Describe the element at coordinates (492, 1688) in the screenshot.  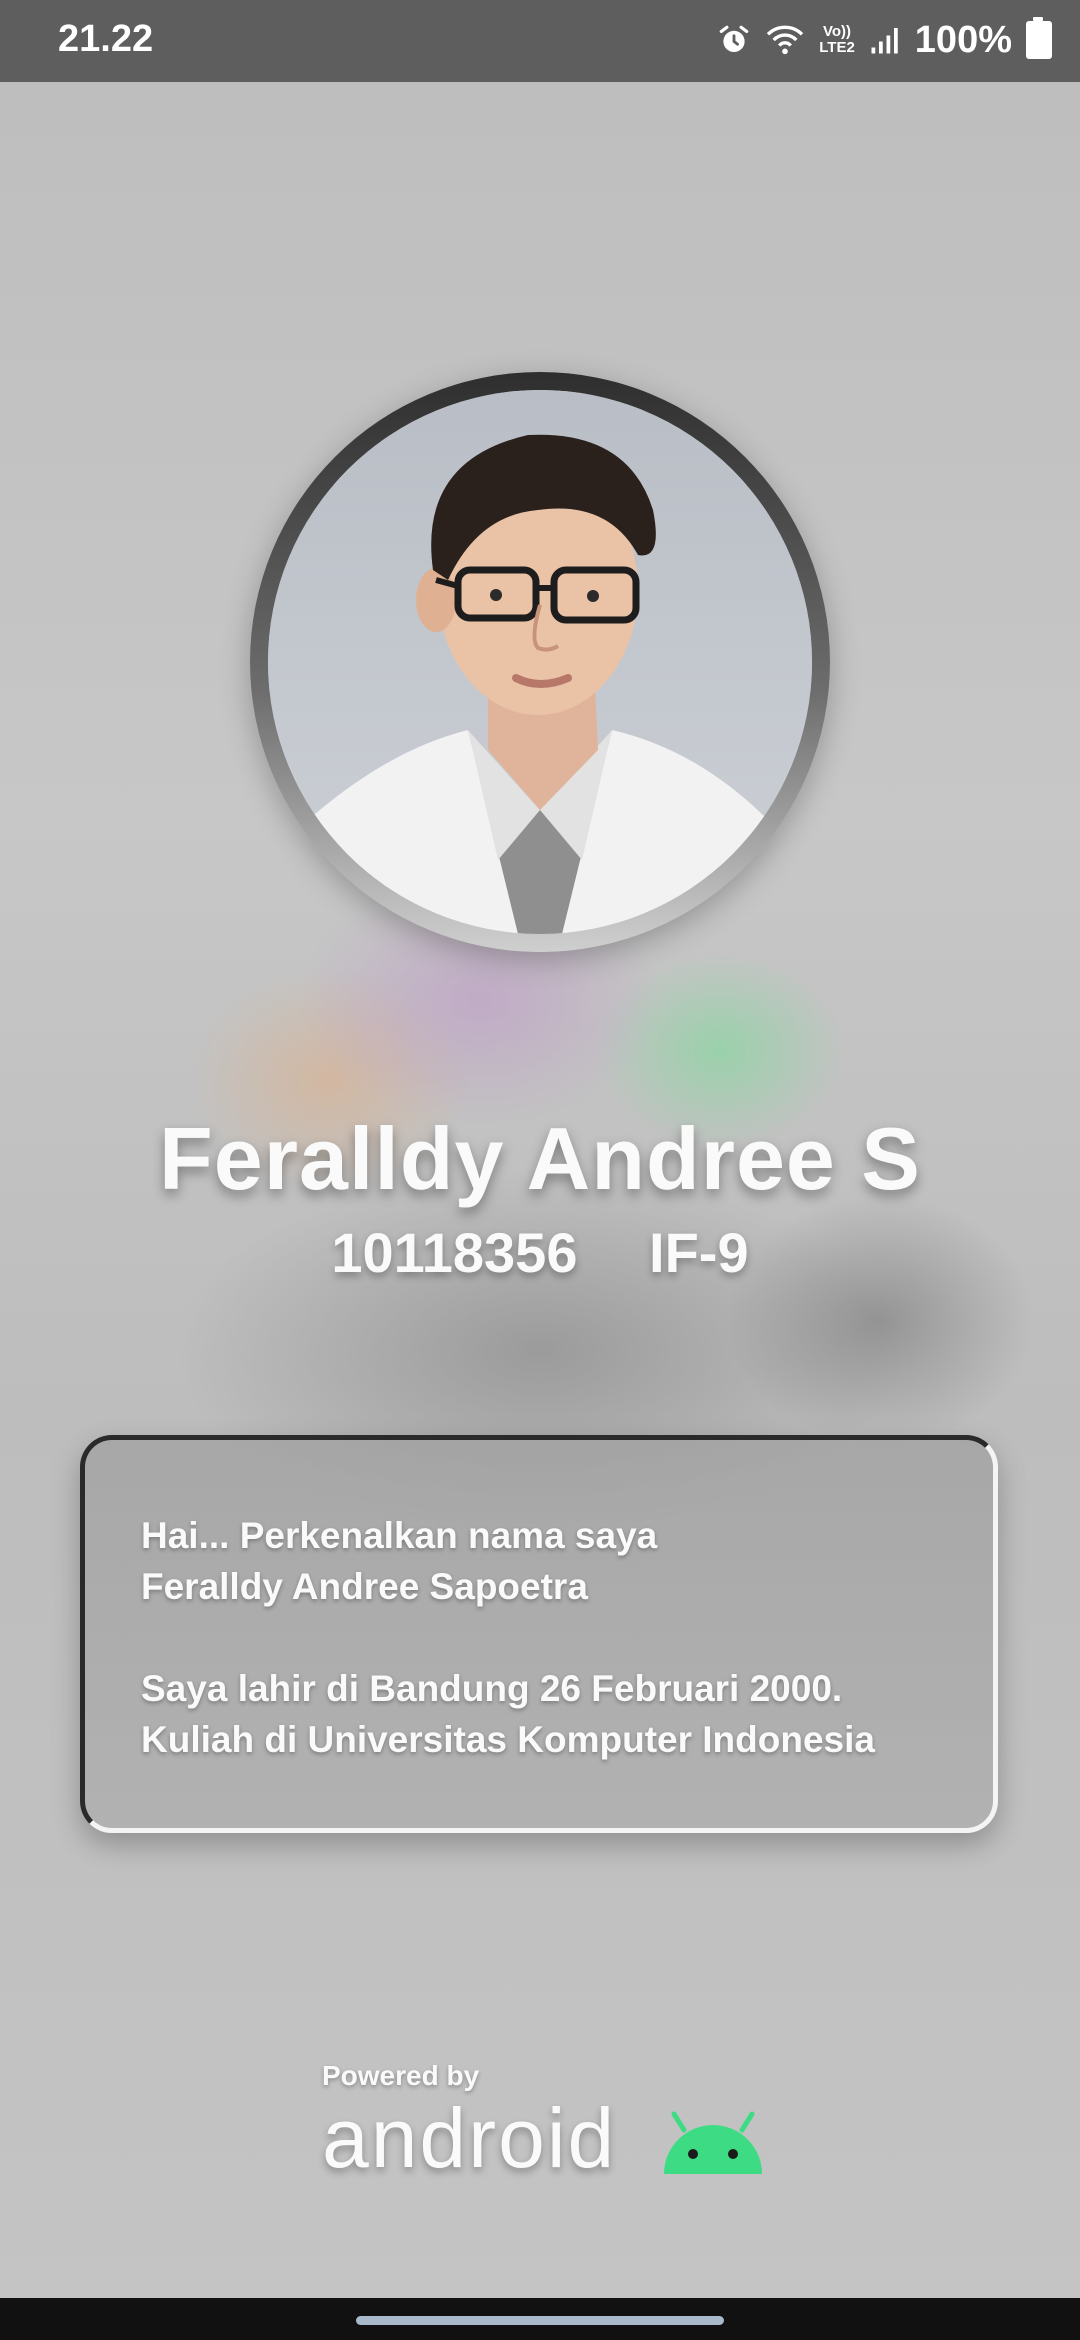
I see `intro-line-3: Saya lahir di Bandung 26 Februari 2000.` at that location.